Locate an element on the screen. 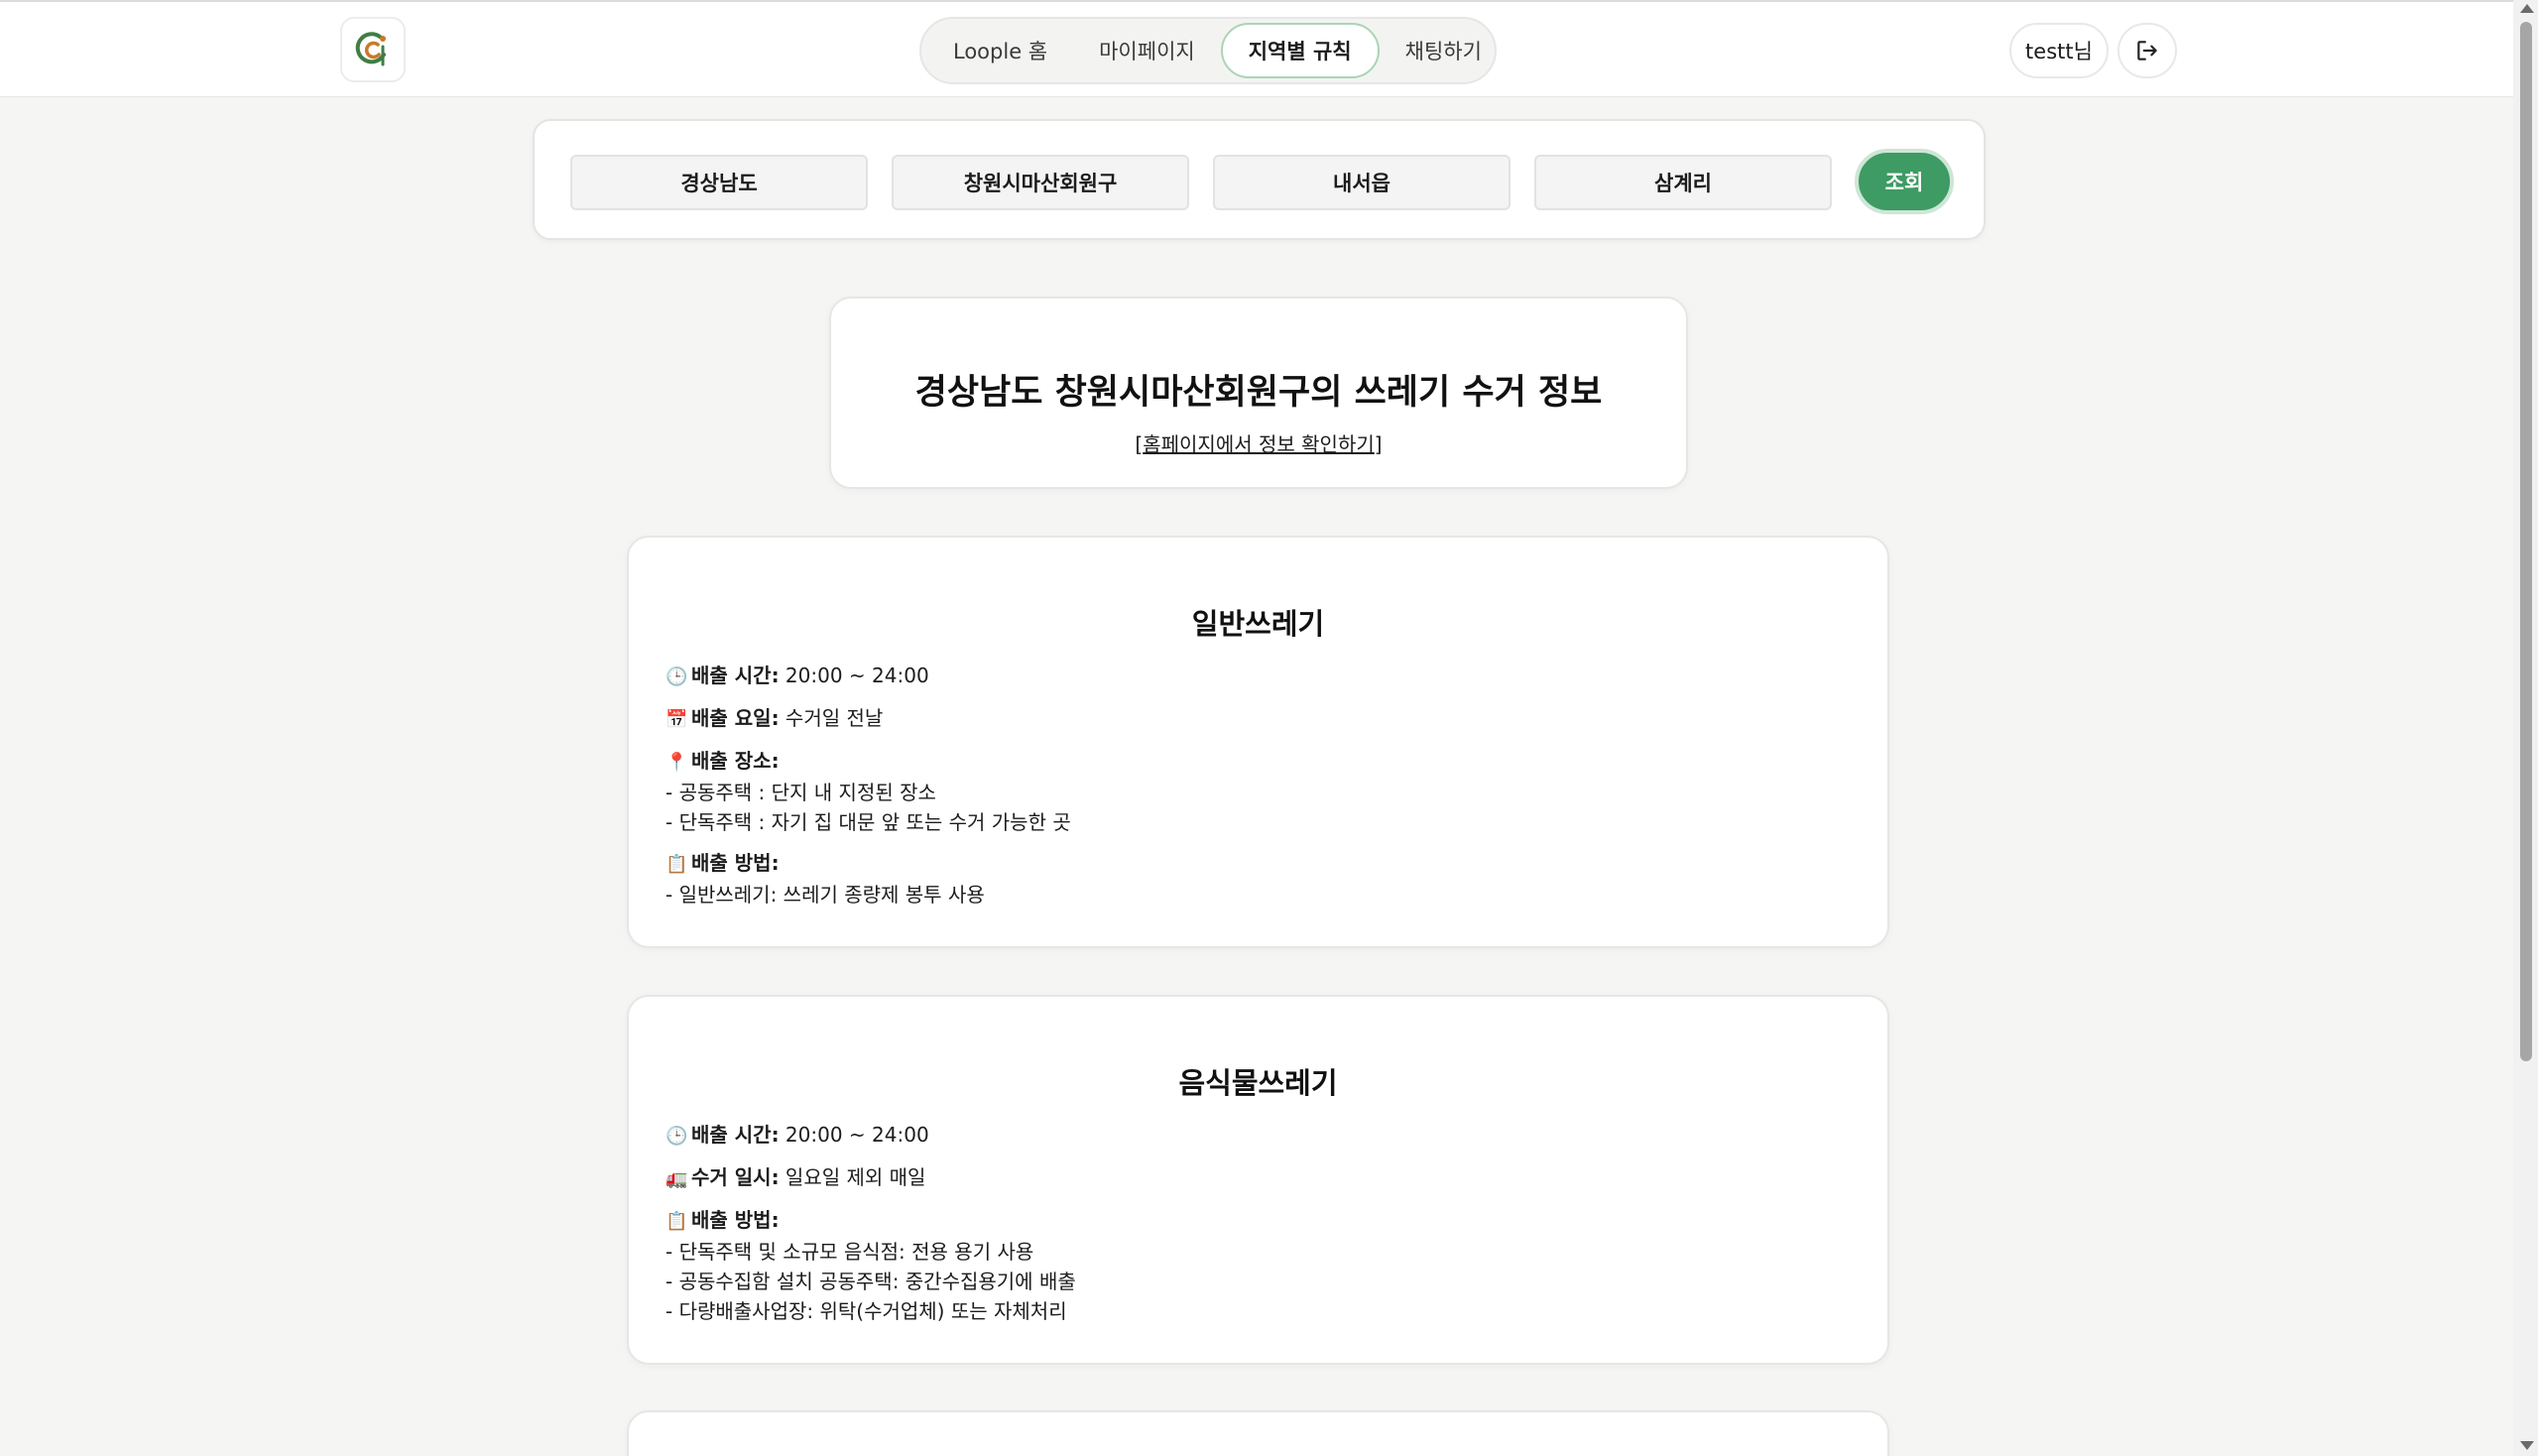 This screenshot has height=1456, width=2538. field-label: 배출 장소: is located at coordinates (735, 761).